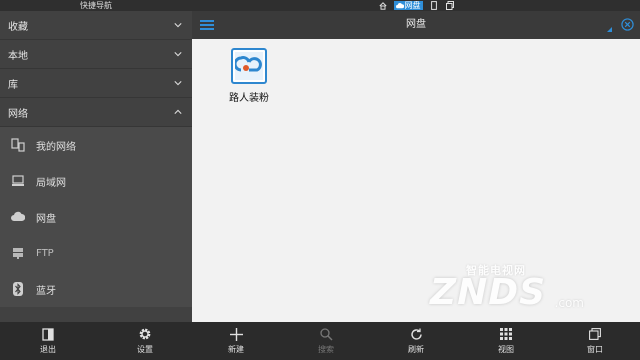 The height and width of the screenshot is (360, 640). What do you see at coordinates (18, 289) in the screenshot?
I see `bluetooth-icon` at bounding box center [18, 289].